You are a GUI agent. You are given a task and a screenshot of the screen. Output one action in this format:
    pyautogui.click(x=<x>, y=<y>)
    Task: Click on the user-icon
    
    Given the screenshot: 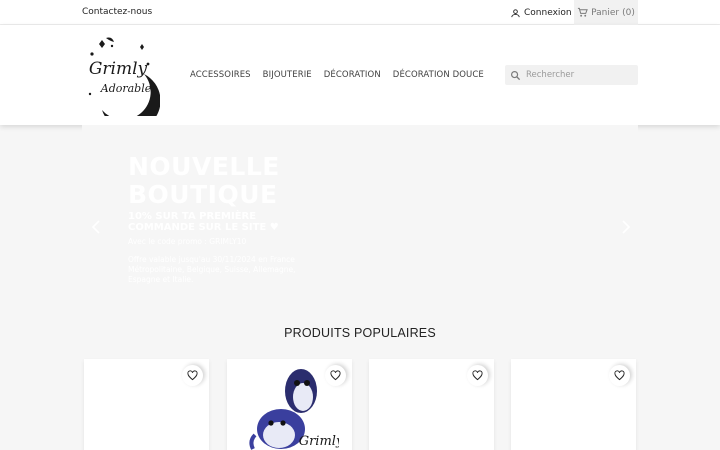 What is the action you would take?
    pyautogui.click(x=515, y=12)
    